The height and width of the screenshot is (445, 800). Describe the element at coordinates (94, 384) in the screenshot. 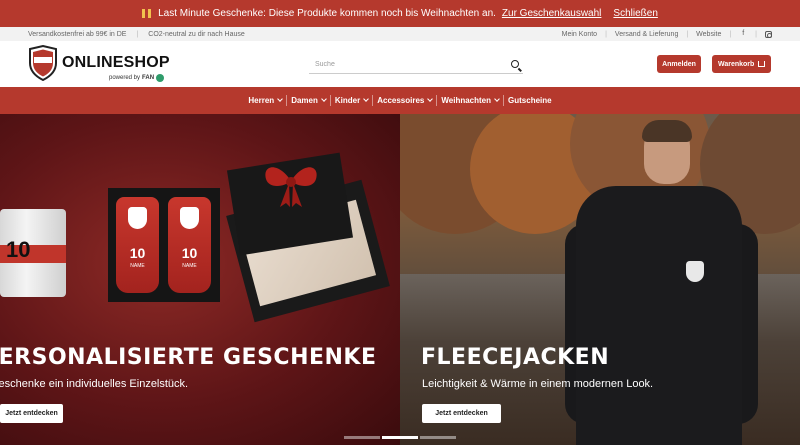

I see `hero-subtitle: Geschenke ein individuelles Einzelstück.` at that location.